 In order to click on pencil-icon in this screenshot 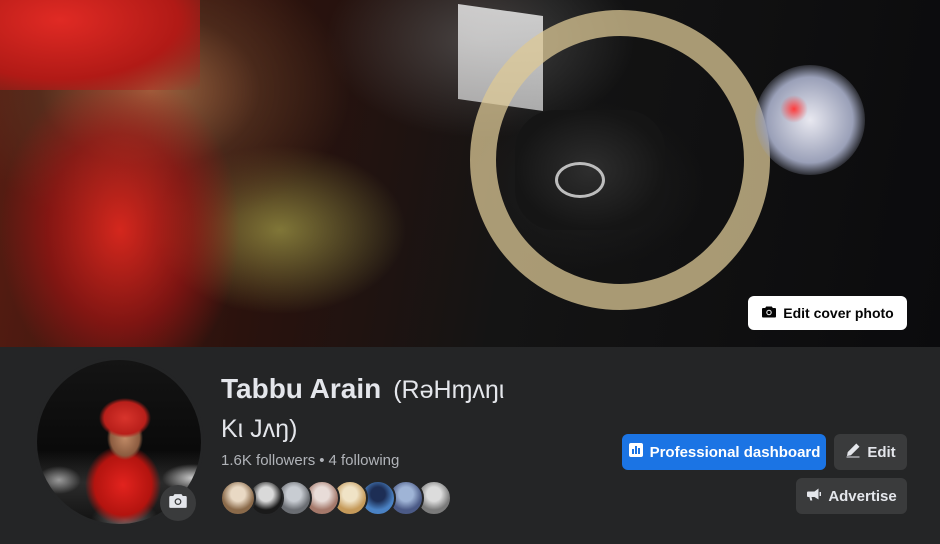, I will do `click(853, 452)`.